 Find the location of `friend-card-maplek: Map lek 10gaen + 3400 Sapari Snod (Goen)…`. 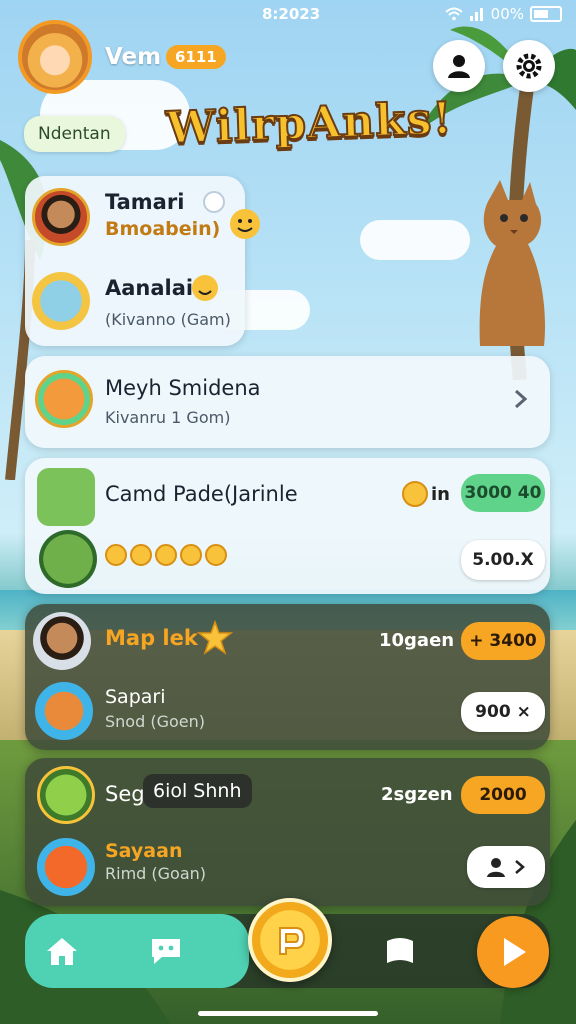

friend-card-maplek: Map lek 10gaen + 3400 Sapari Snod (Goen)… is located at coordinates (287, 677).